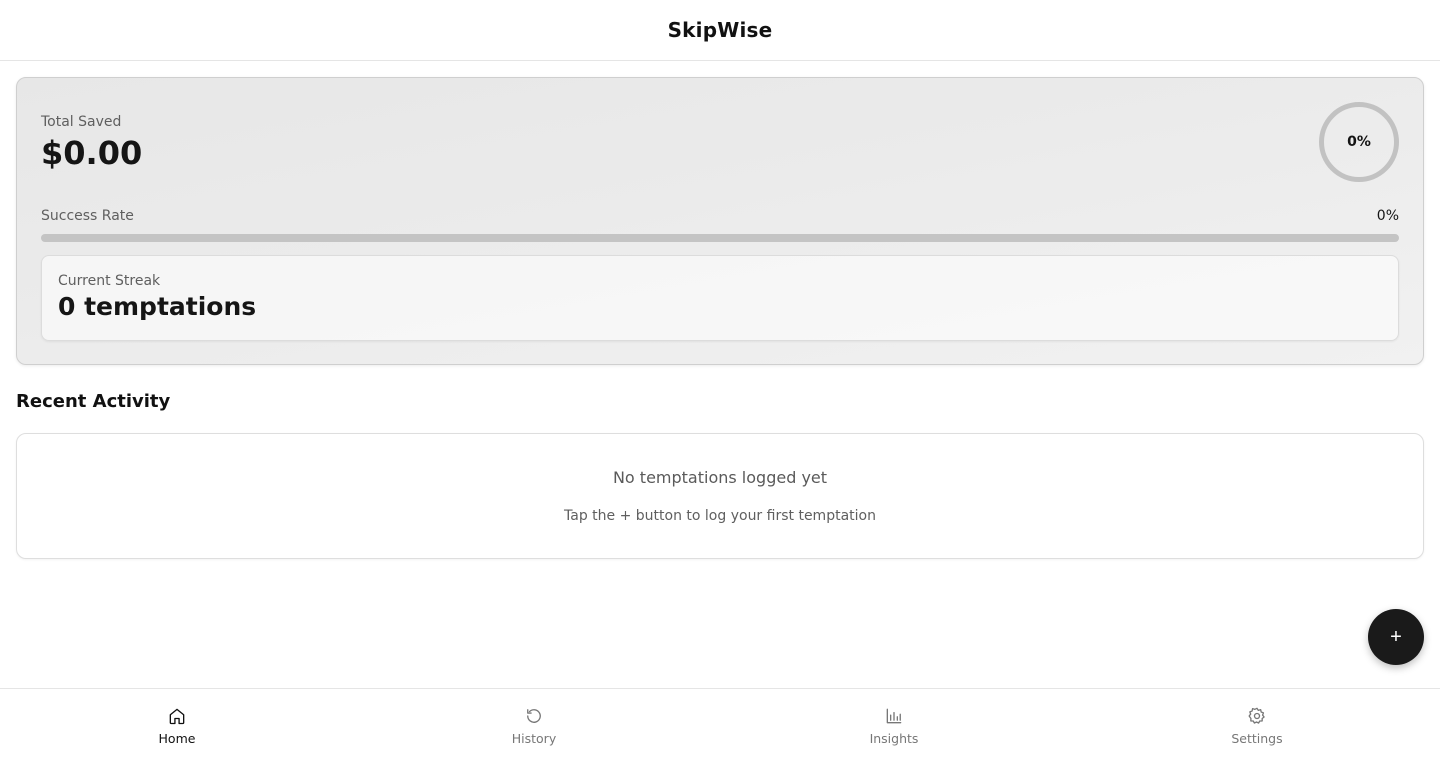  What do you see at coordinates (1387, 216) in the screenshot?
I see `success-rate-value: 0%` at bounding box center [1387, 216].